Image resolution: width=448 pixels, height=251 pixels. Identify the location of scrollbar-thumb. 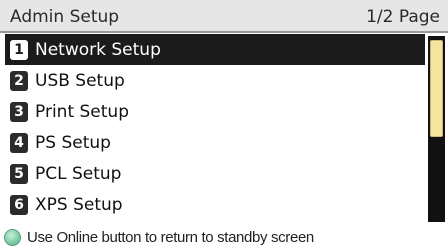
(436, 88).